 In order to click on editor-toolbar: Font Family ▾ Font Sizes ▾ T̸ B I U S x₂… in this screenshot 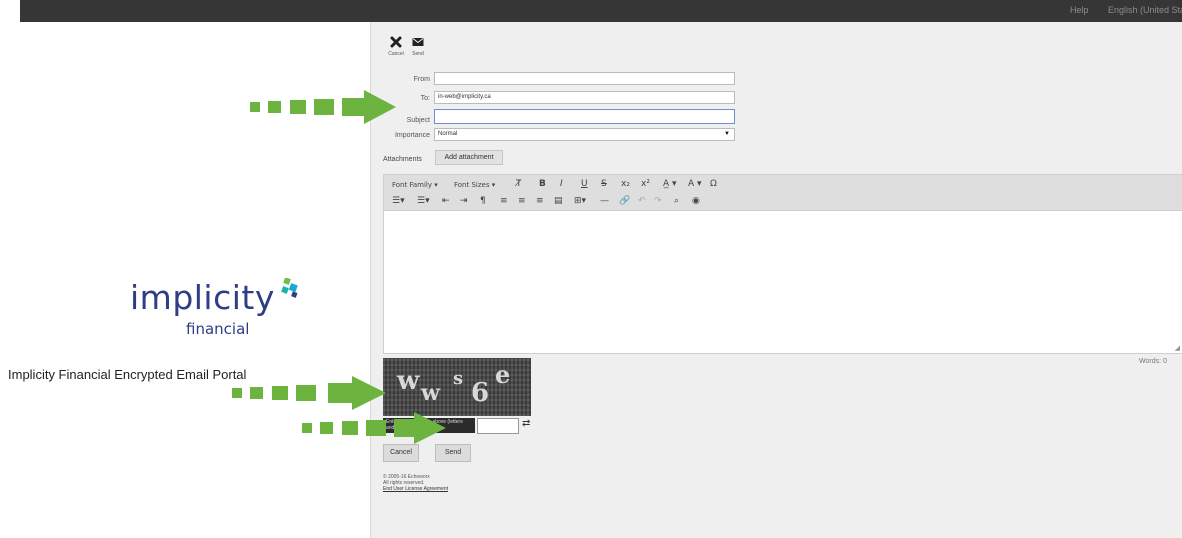, I will do `click(783, 193)`.